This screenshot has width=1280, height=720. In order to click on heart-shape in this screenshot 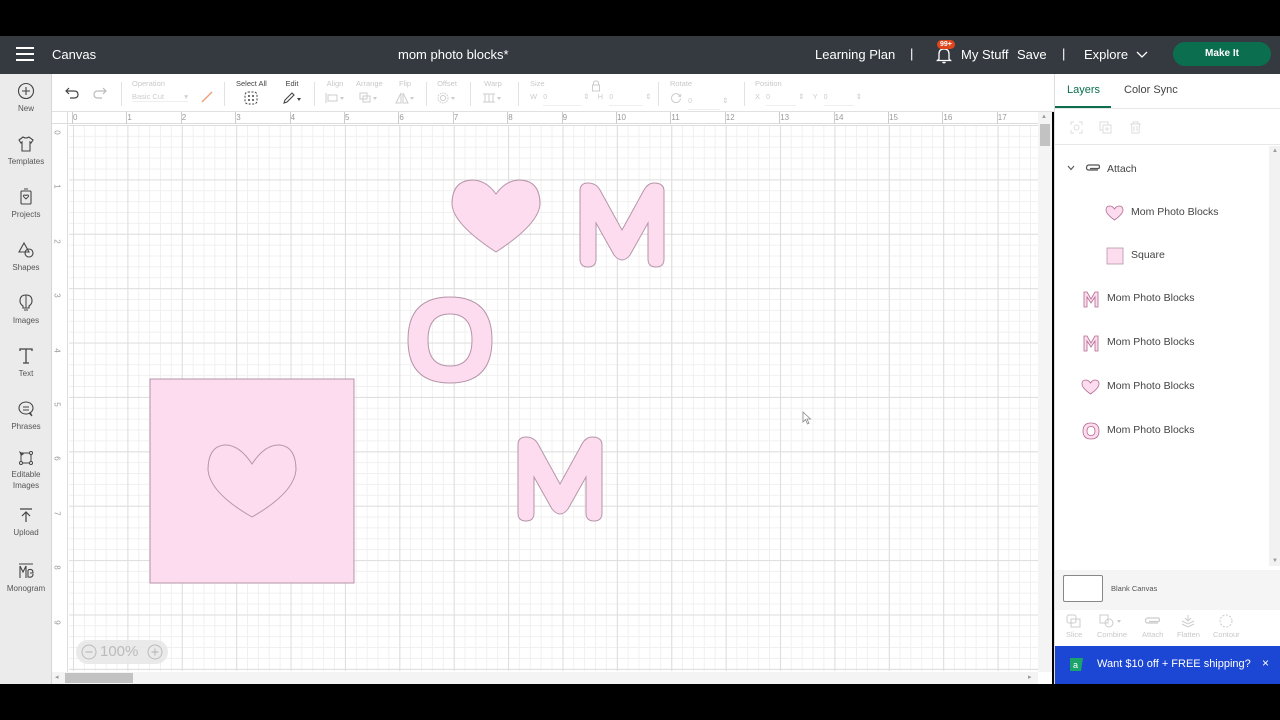, I will do `click(496, 216)`.